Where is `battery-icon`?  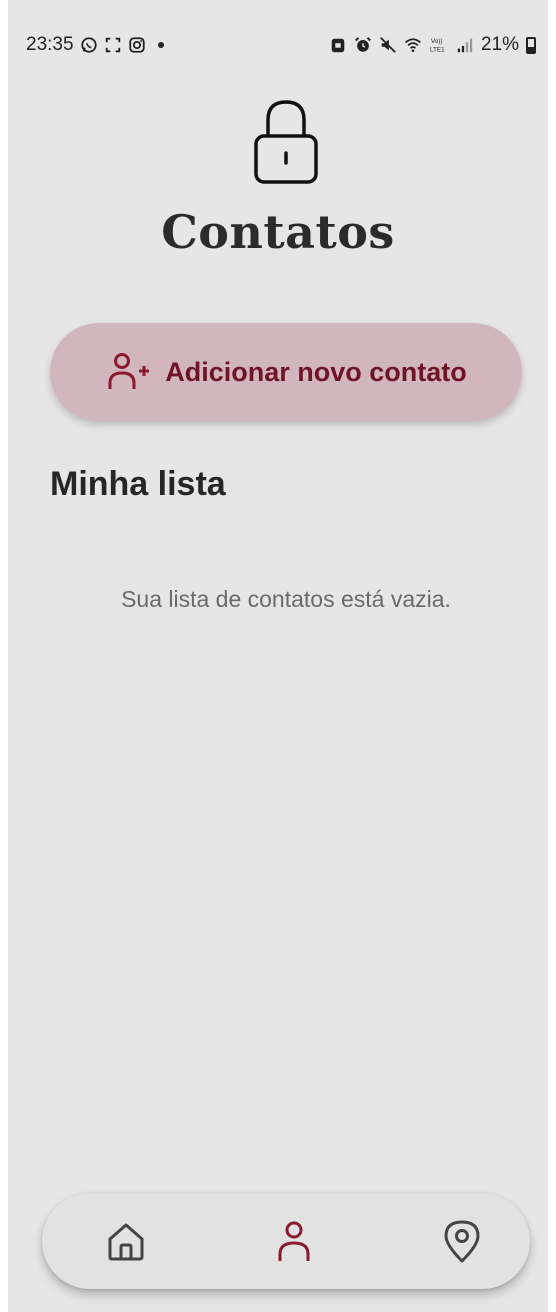
battery-icon is located at coordinates (531, 45).